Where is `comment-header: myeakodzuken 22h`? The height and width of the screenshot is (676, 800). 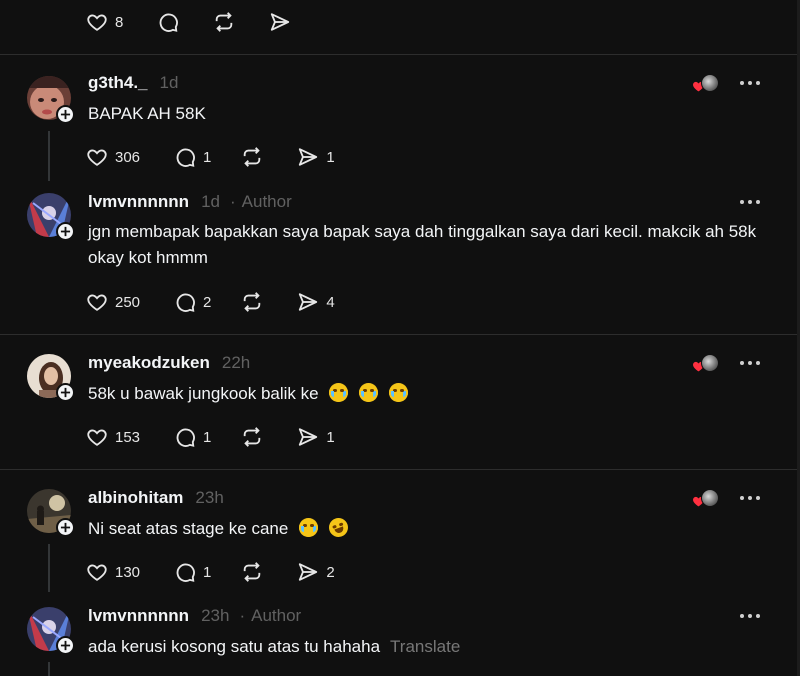 comment-header: myeakodzuken 22h is located at coordinates (169, 363).